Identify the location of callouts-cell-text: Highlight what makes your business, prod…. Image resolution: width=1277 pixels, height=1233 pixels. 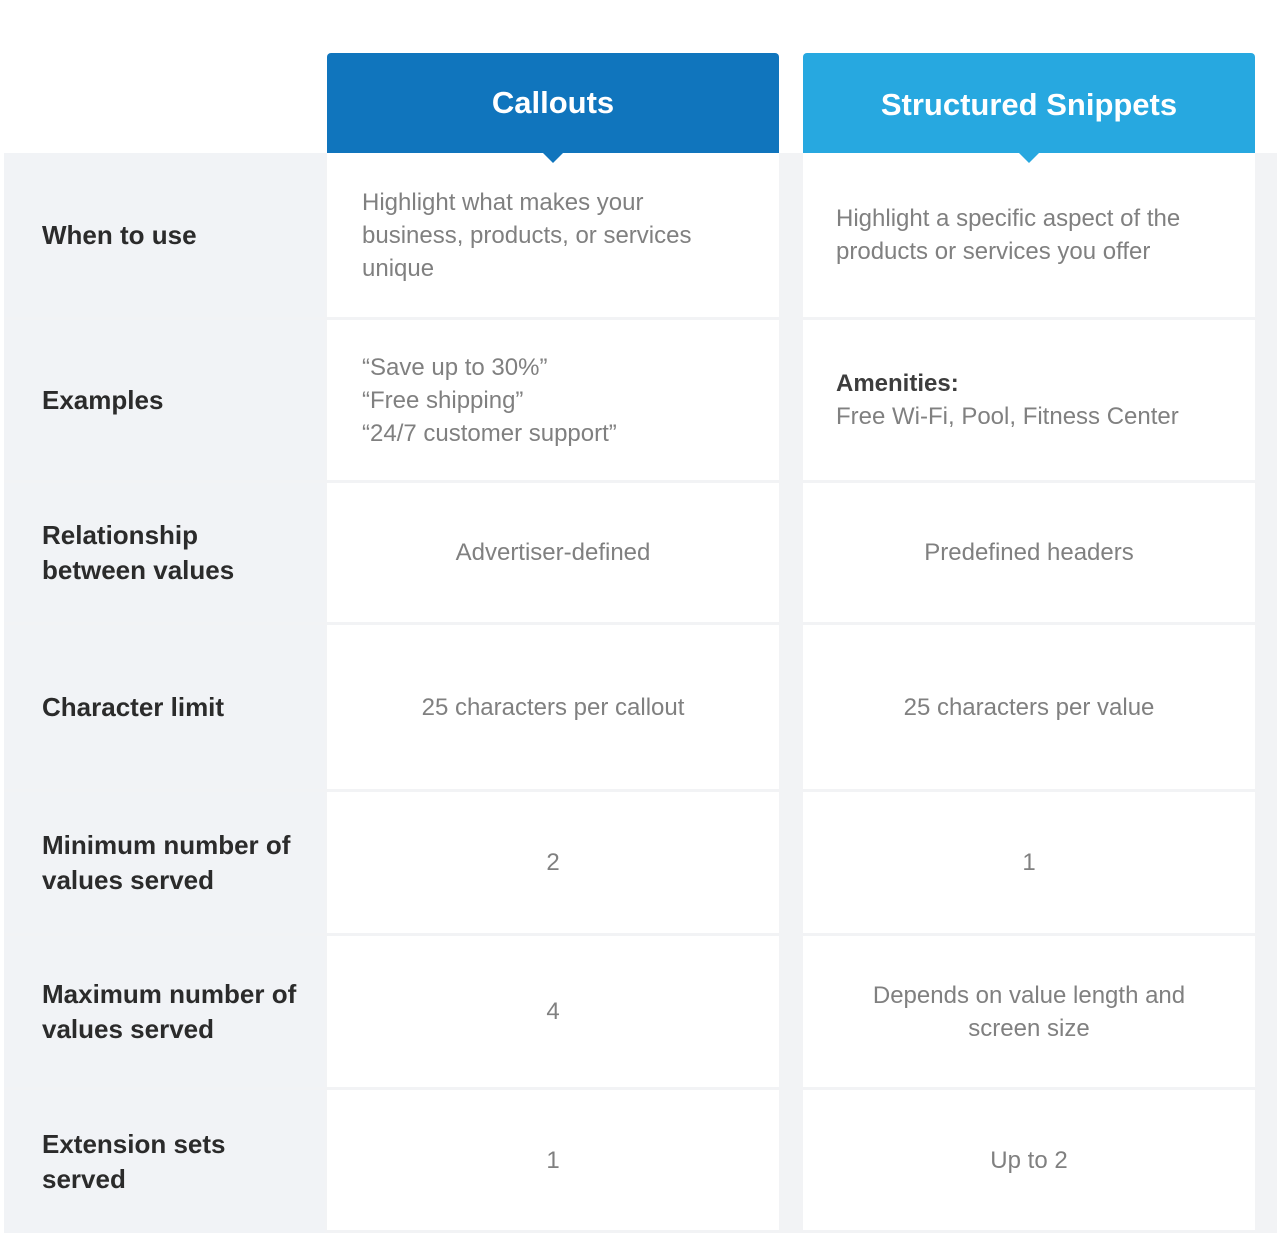
(527, 235).